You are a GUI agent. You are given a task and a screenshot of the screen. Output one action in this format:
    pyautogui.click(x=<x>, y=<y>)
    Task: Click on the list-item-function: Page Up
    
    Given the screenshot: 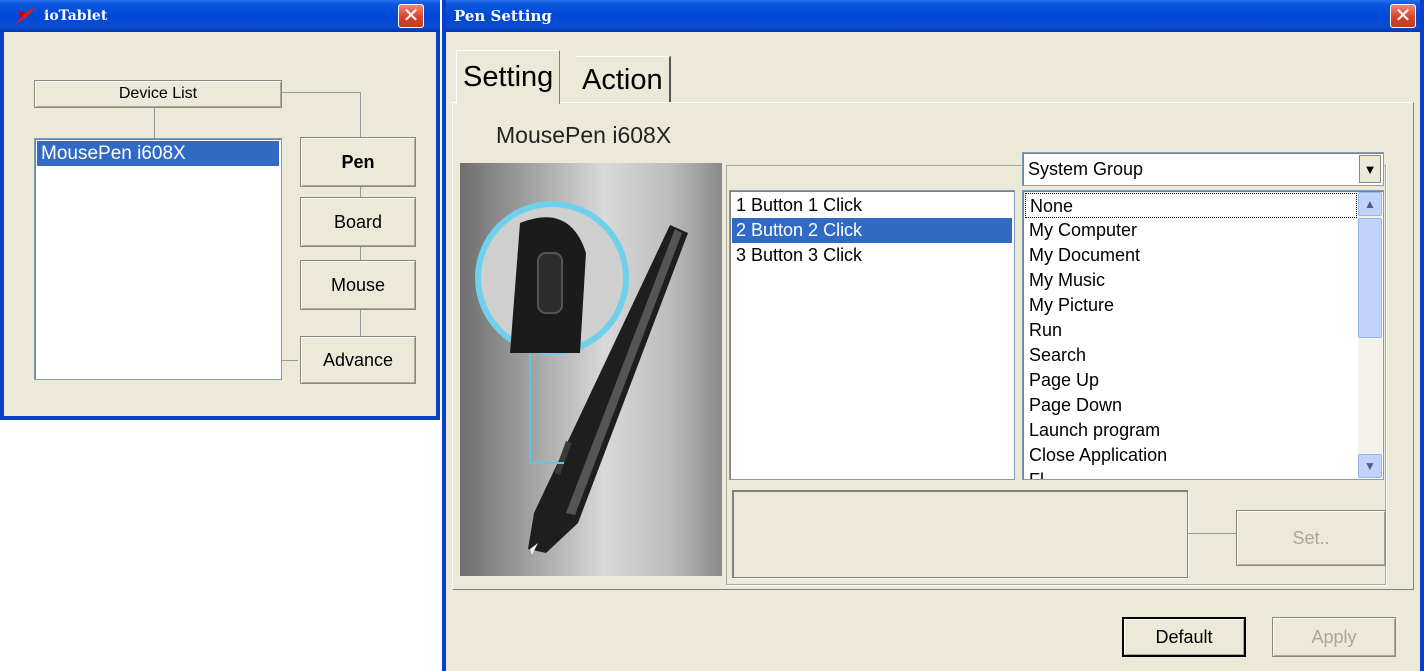 What is the action you would take?
    pyautogui.click(x=1191, y=380)
    